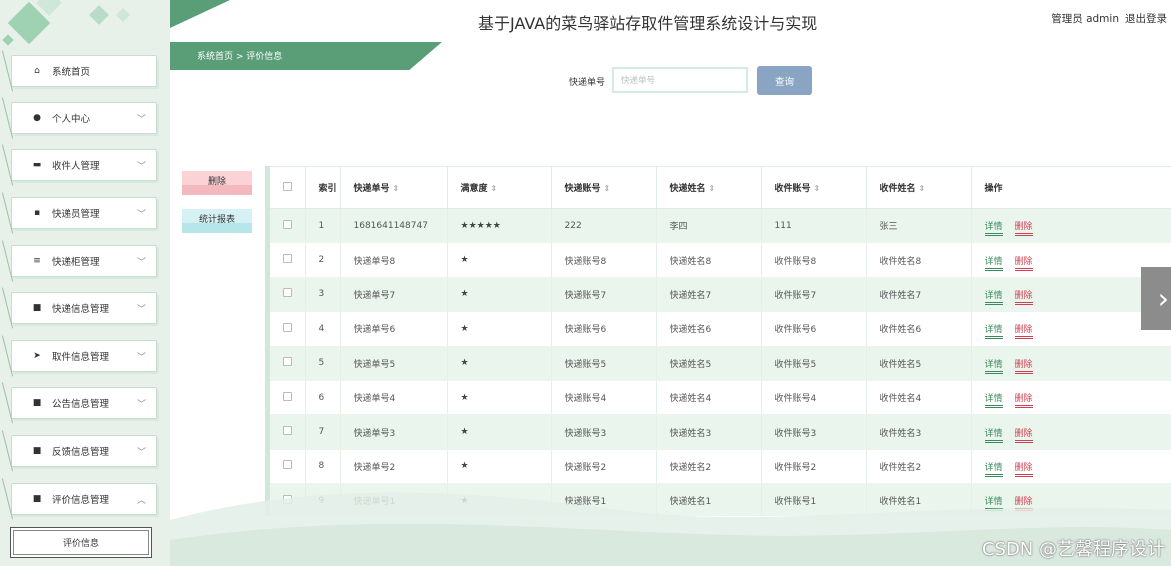 The width and height of the screenshot is (1171, 566). I want to click on column-header-label: 索引, so click(327, 189).